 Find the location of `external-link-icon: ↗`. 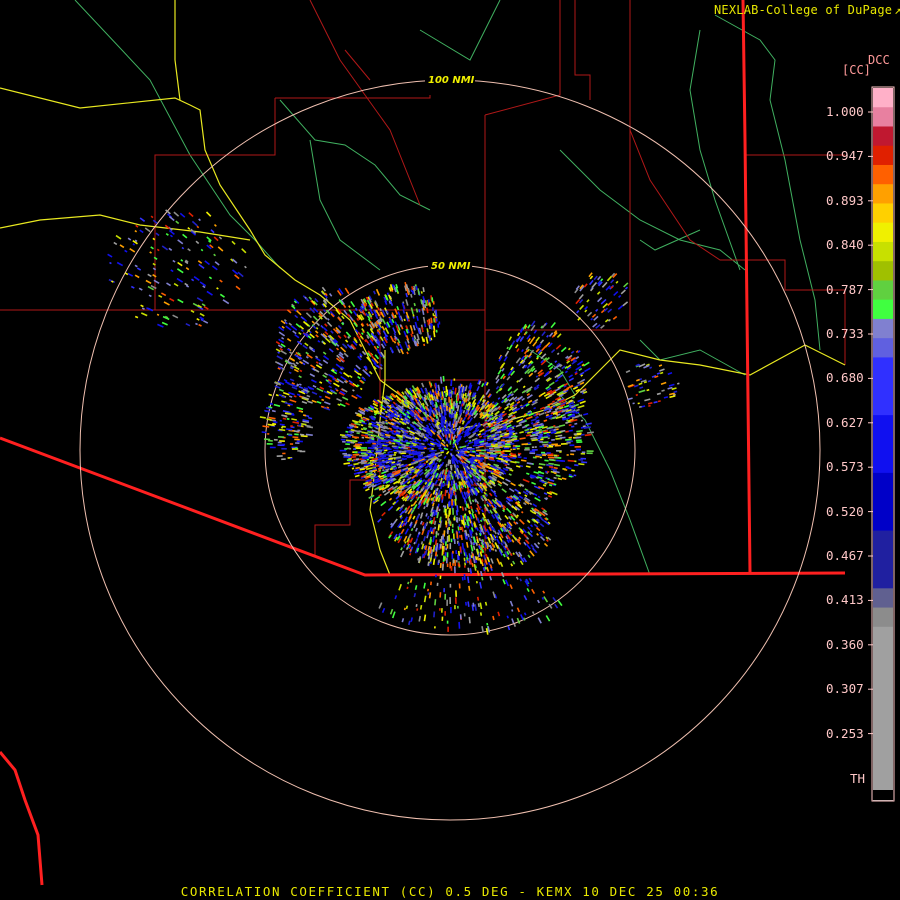

external-link-icon: ↗ is located at coordinates (897, 10).